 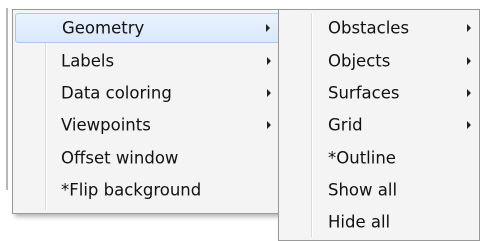 What do you see at coordinates (369, 28) in the screenshot?
I see `menu-item-label: Obstacles` at bounding box center [369, 28].